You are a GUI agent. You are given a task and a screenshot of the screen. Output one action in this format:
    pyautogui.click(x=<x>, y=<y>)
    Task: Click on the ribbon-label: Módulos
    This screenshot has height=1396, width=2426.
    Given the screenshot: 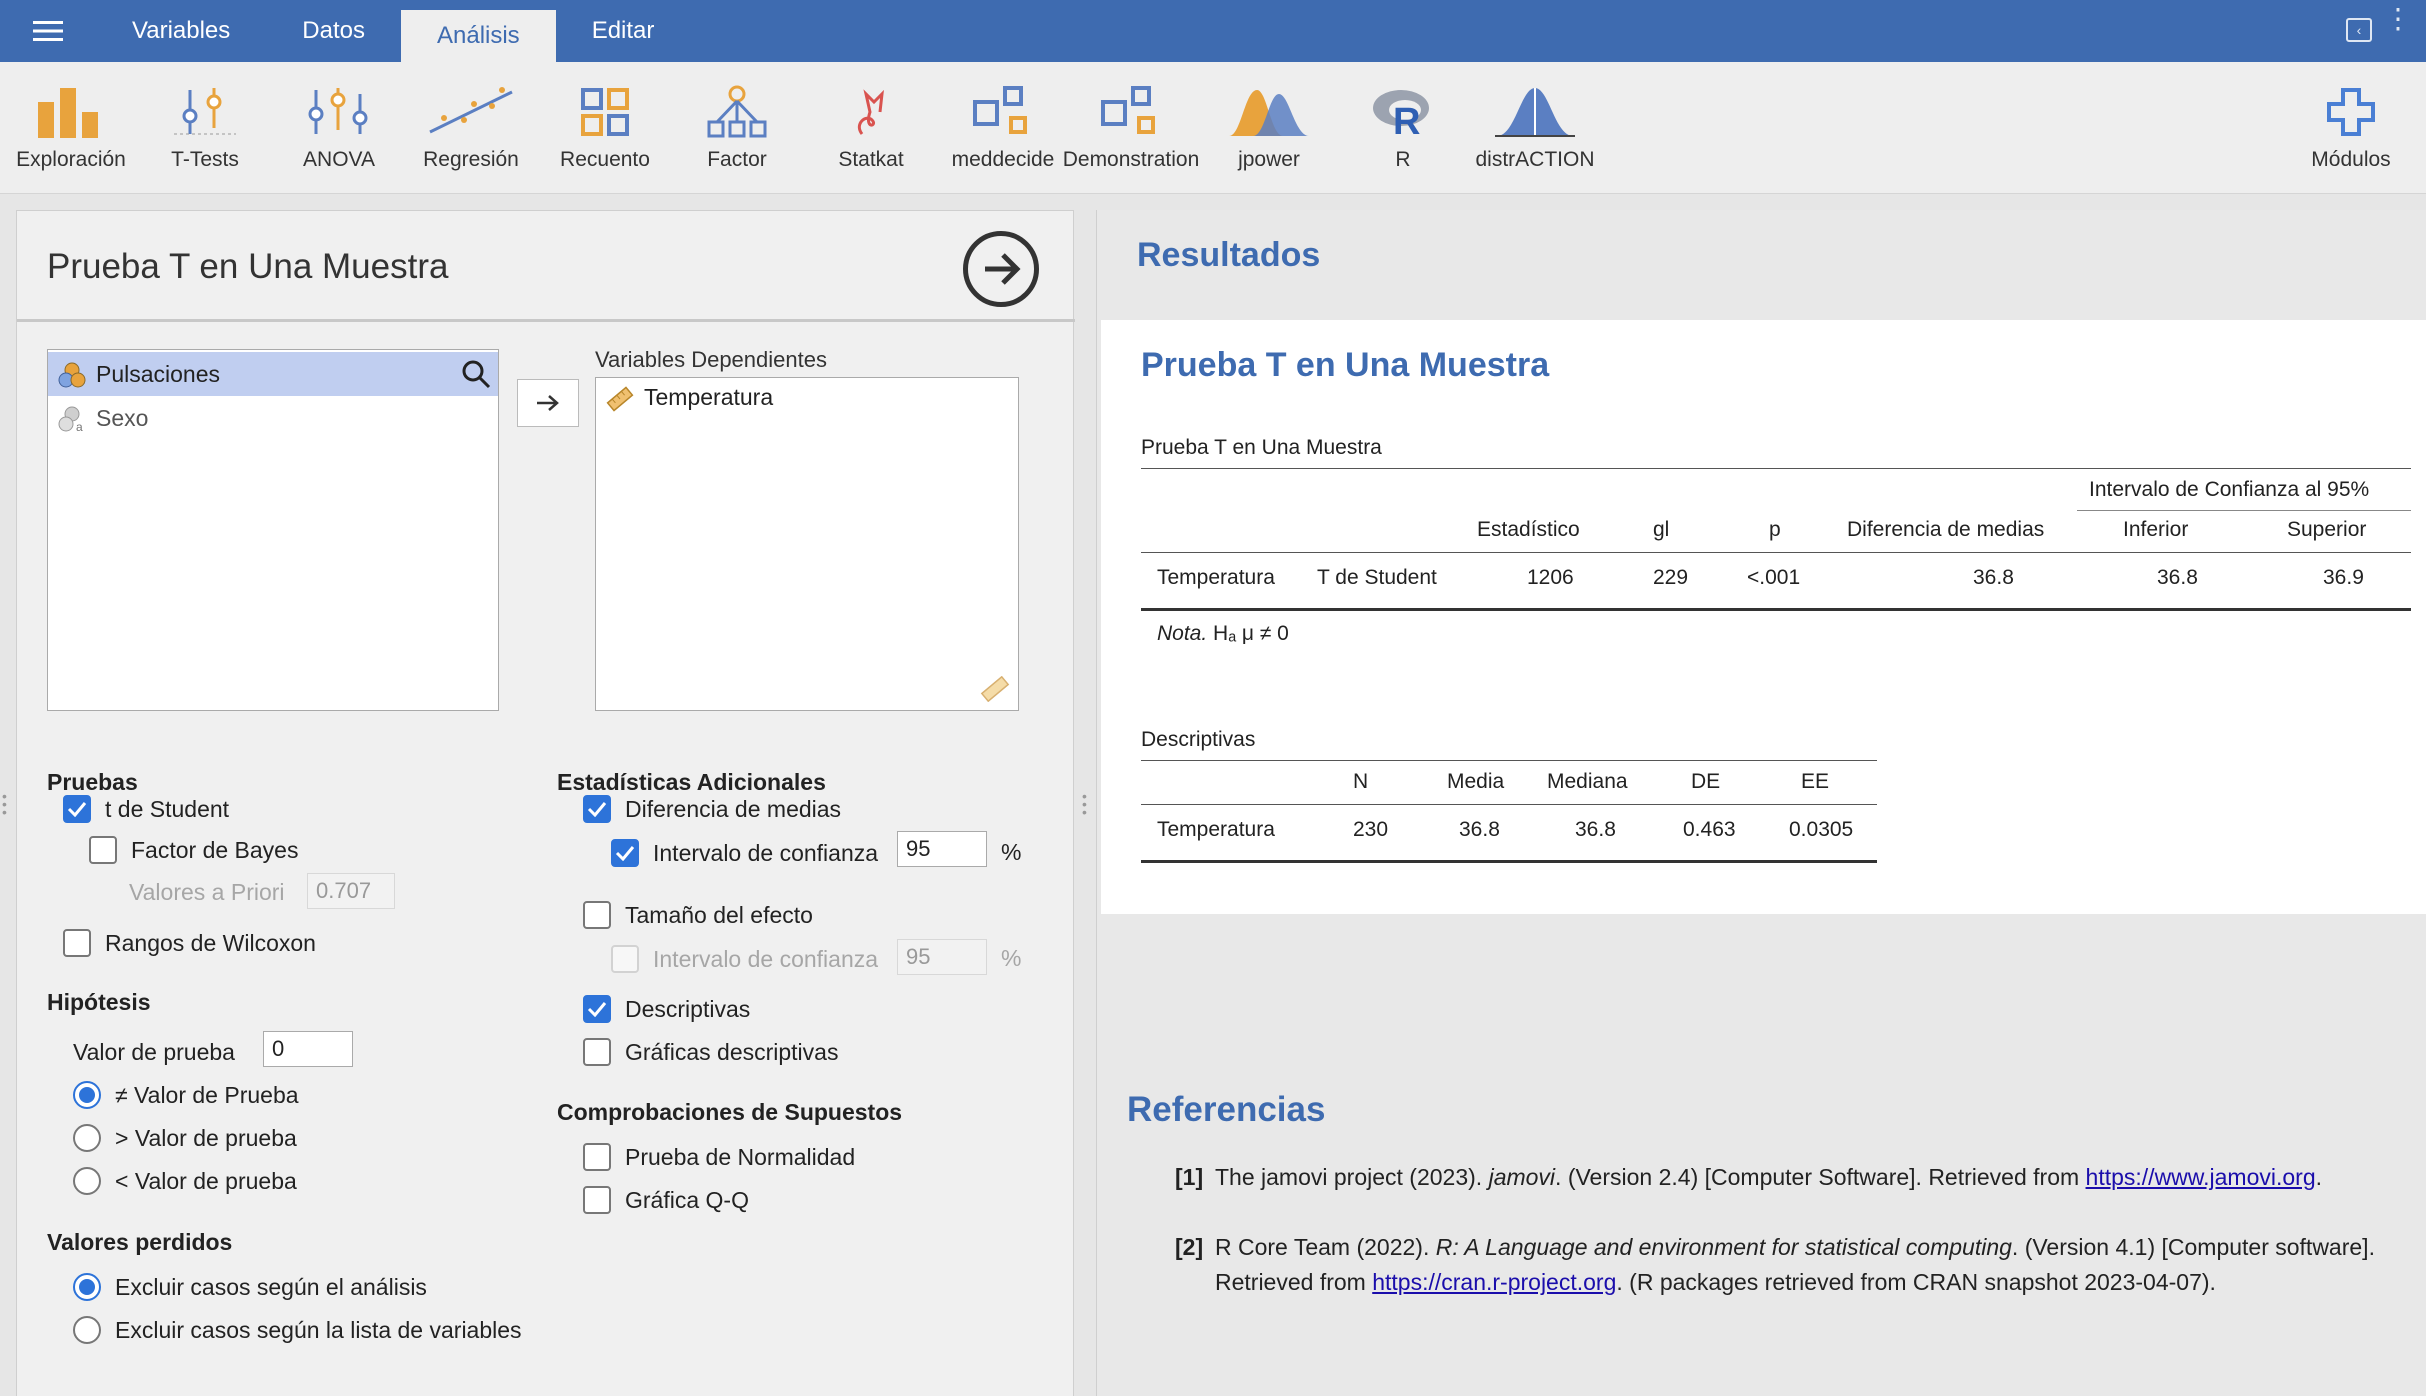 What is the action you would take?
    pyautogui.click(x=2351, y=159)
    